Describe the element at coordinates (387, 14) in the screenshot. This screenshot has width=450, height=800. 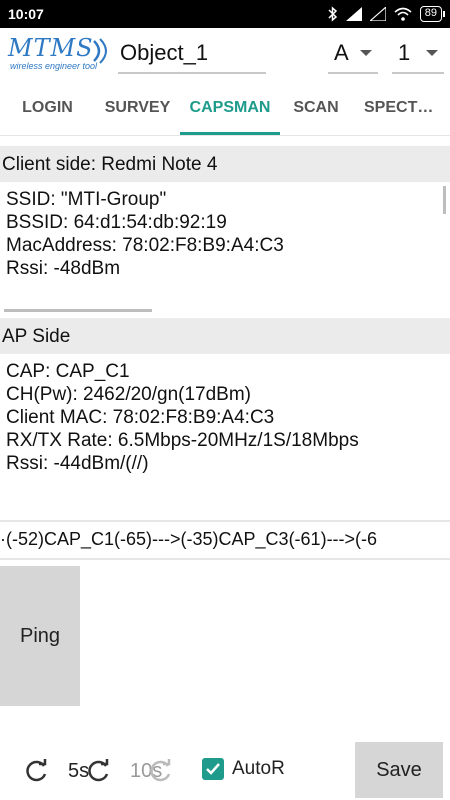
I see `status-icons: 89` at that location.